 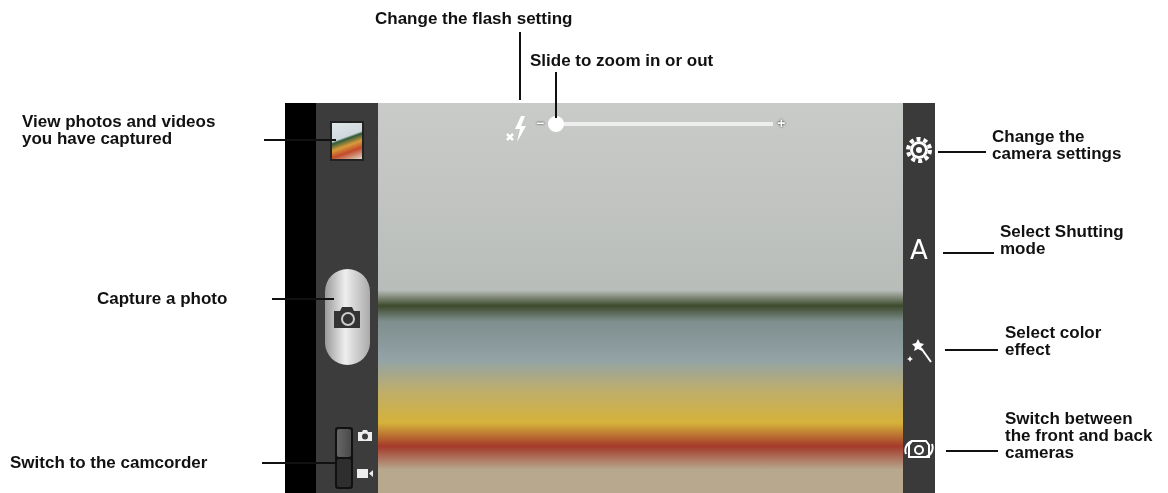 What do you see at coordinates (919, 150) in the screenshot?
I see `settings-icon` at bounding box center [919, 150].